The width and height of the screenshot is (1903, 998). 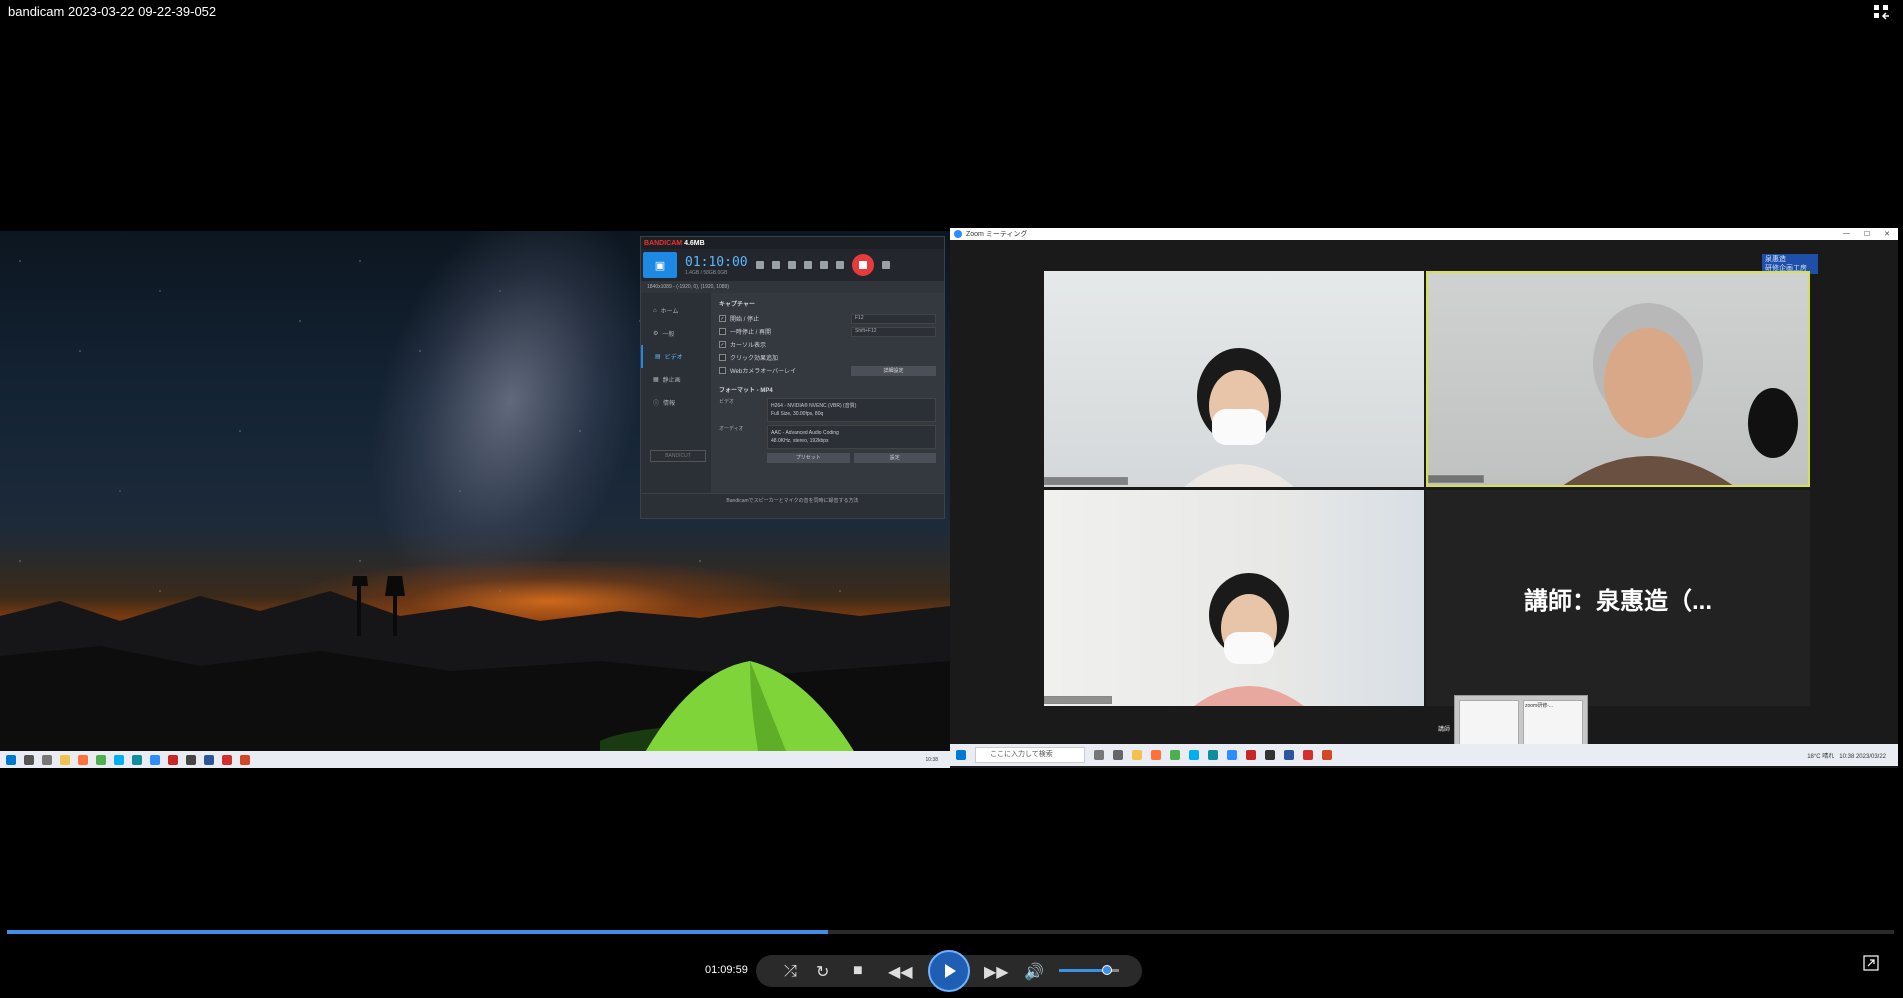 I want to click on playback-controls: ⤮ ↻ ■ ◀◀ ▶▶ 🔊, so click(x=949, y=971).